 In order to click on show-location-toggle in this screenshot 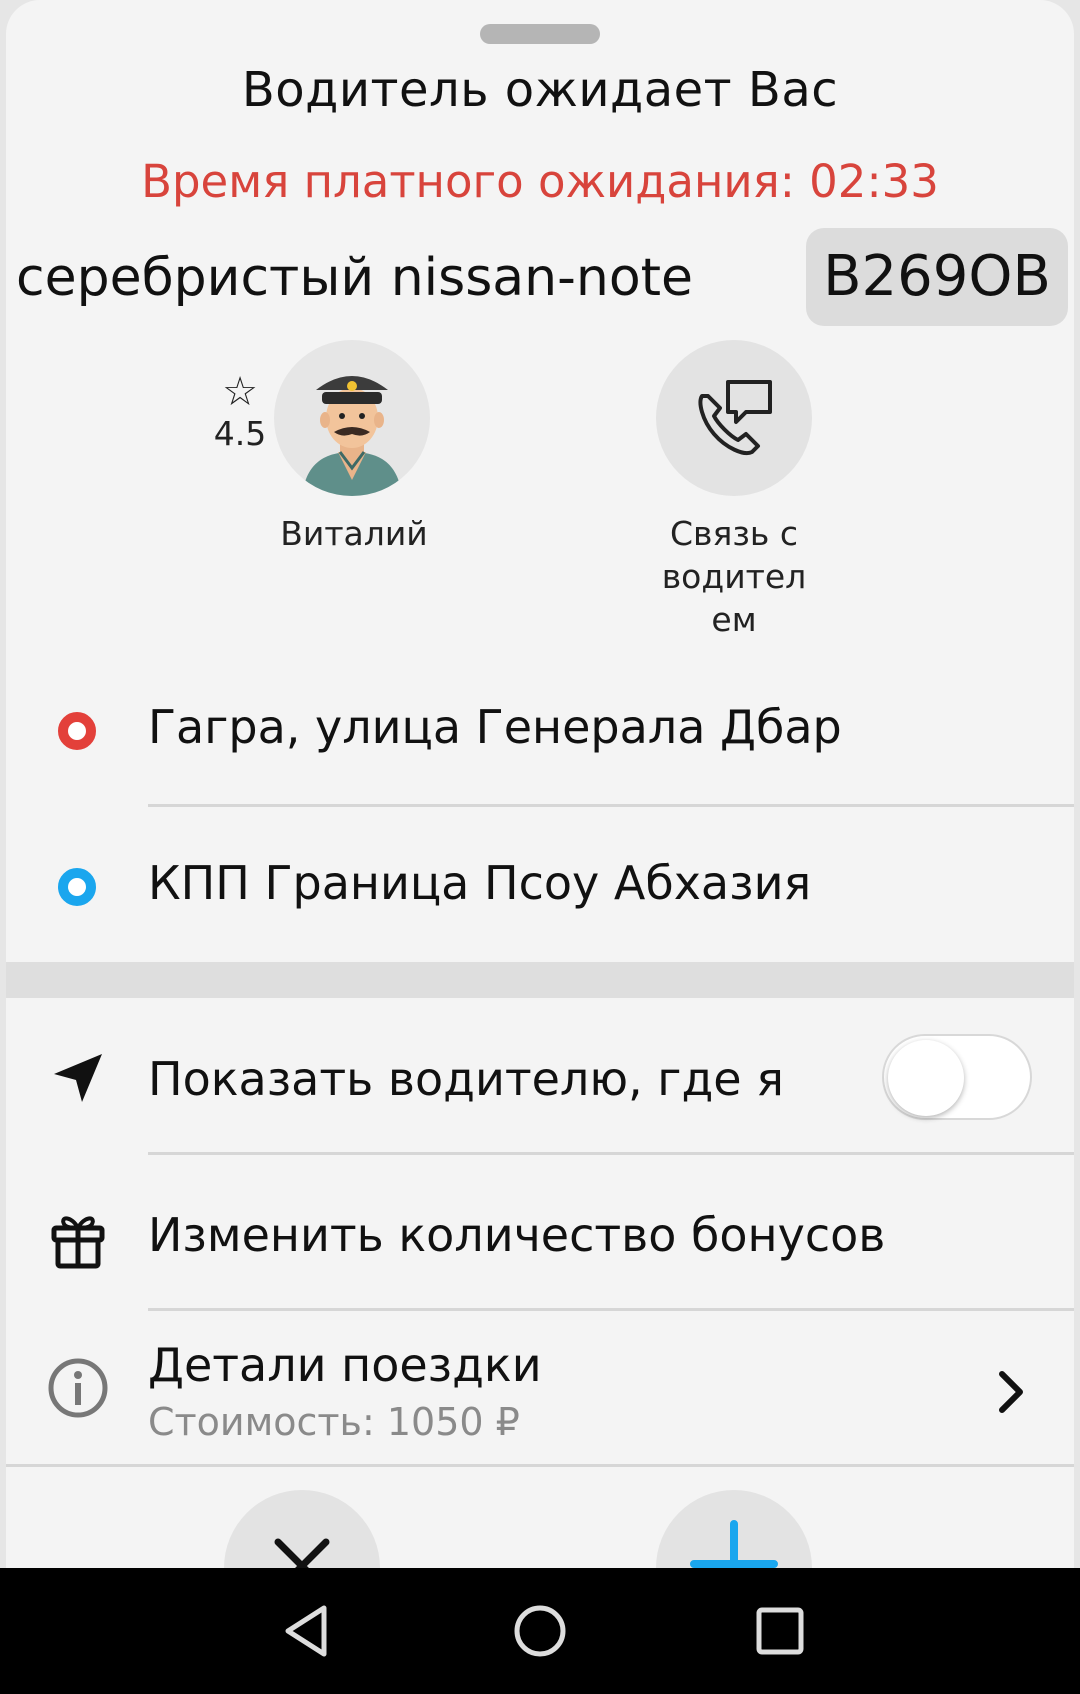, I will do `click(957, 1077)`.